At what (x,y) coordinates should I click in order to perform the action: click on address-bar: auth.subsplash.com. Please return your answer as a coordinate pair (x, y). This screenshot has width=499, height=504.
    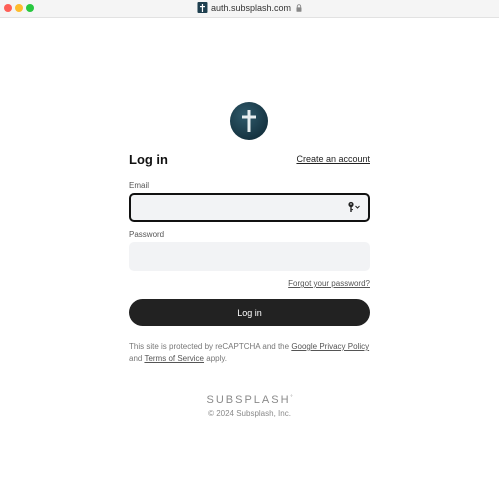
    Looking at the image, I should click on (249, 7).